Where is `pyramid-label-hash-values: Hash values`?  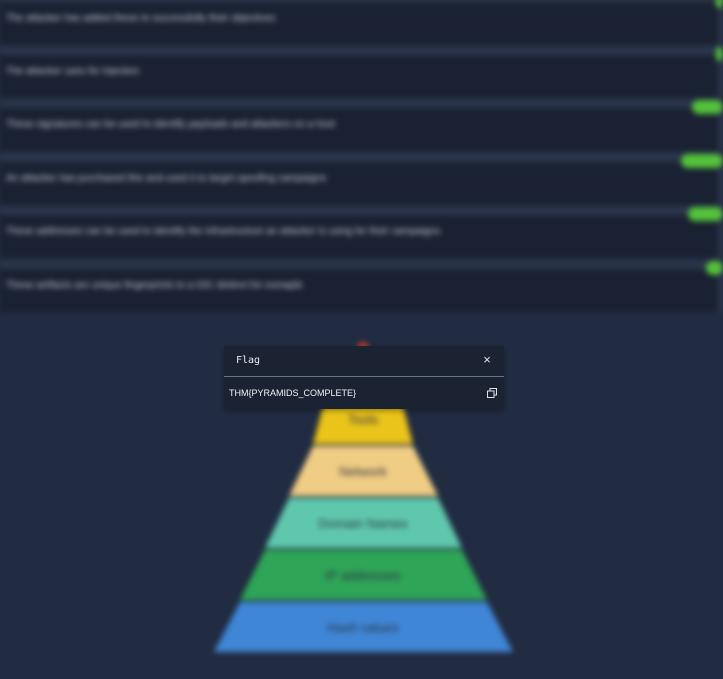 pyramid-label-hash-values: Hash values is located at coordinates (363, 627).